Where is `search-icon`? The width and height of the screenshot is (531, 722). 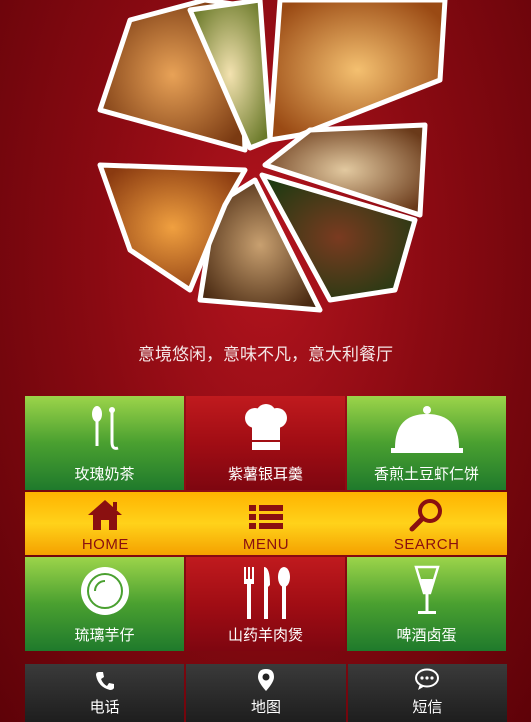 search-icon is located at coordinates (427, 517).